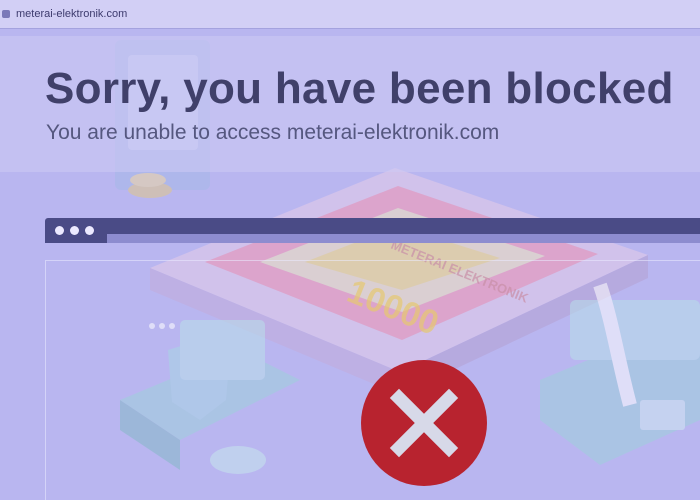 The image size is (700, 500). I want to click on address-bar-divider, so click(350, 28).